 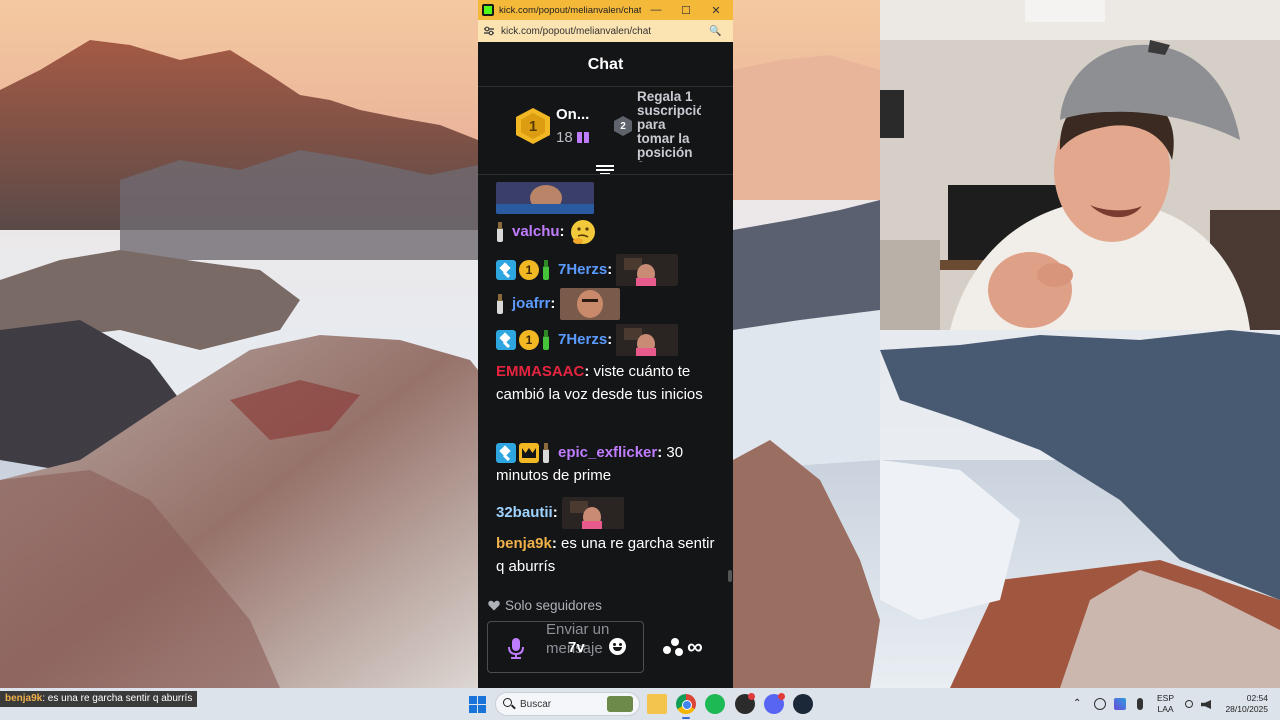 I want to click on chat-username: joafrr, so click(x=531, y=303).